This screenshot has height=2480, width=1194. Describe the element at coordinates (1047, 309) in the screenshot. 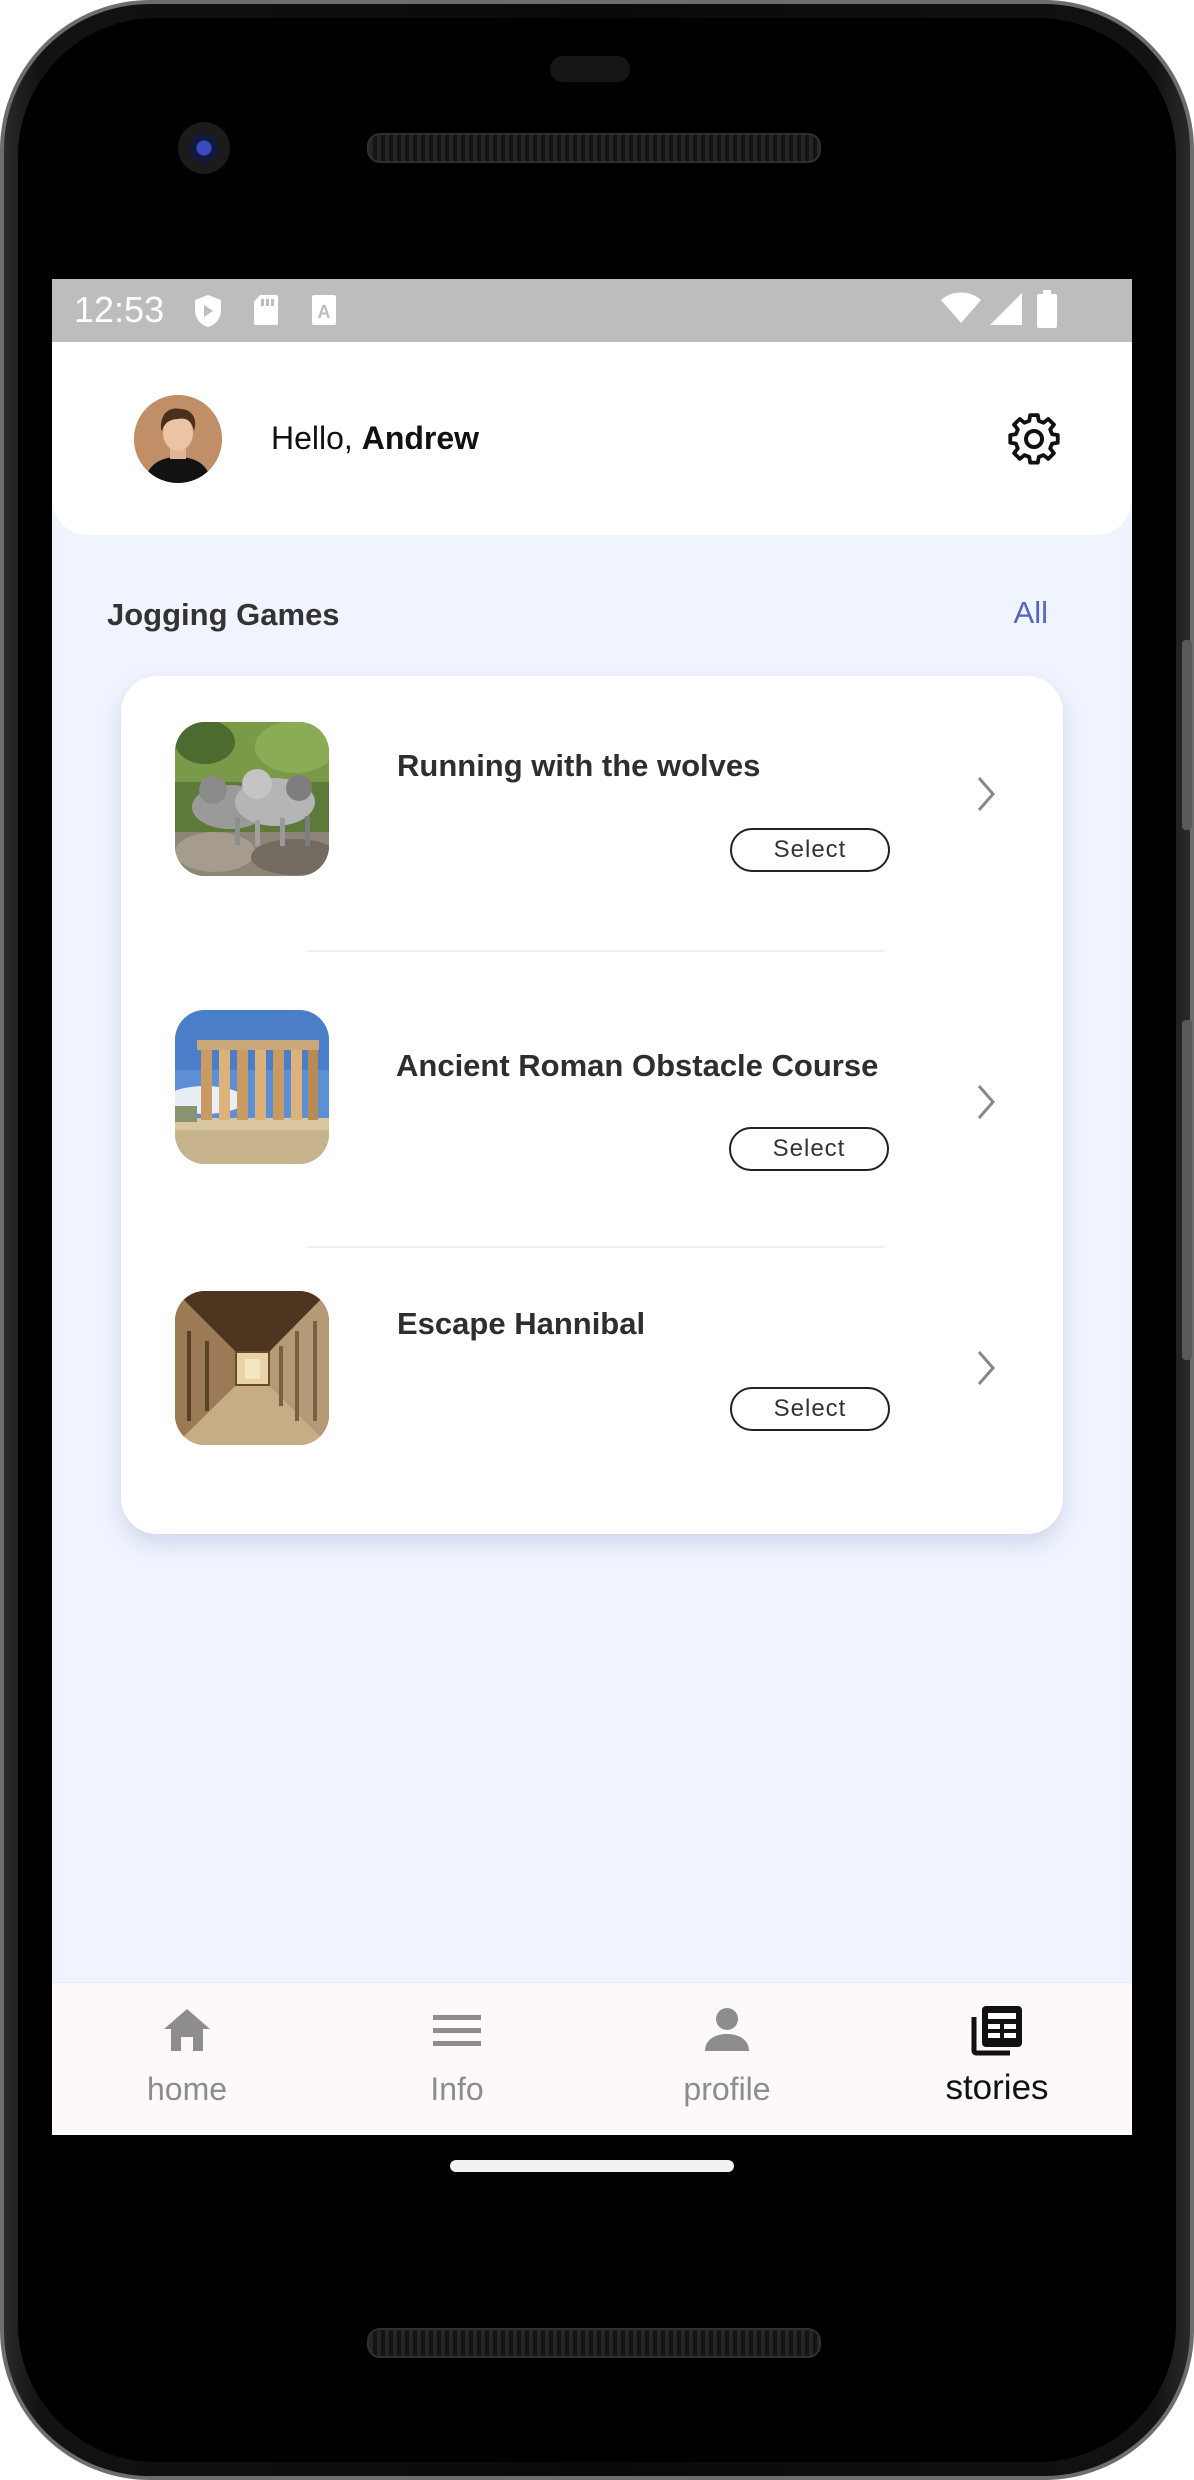

I see `battery-icon` at that location.